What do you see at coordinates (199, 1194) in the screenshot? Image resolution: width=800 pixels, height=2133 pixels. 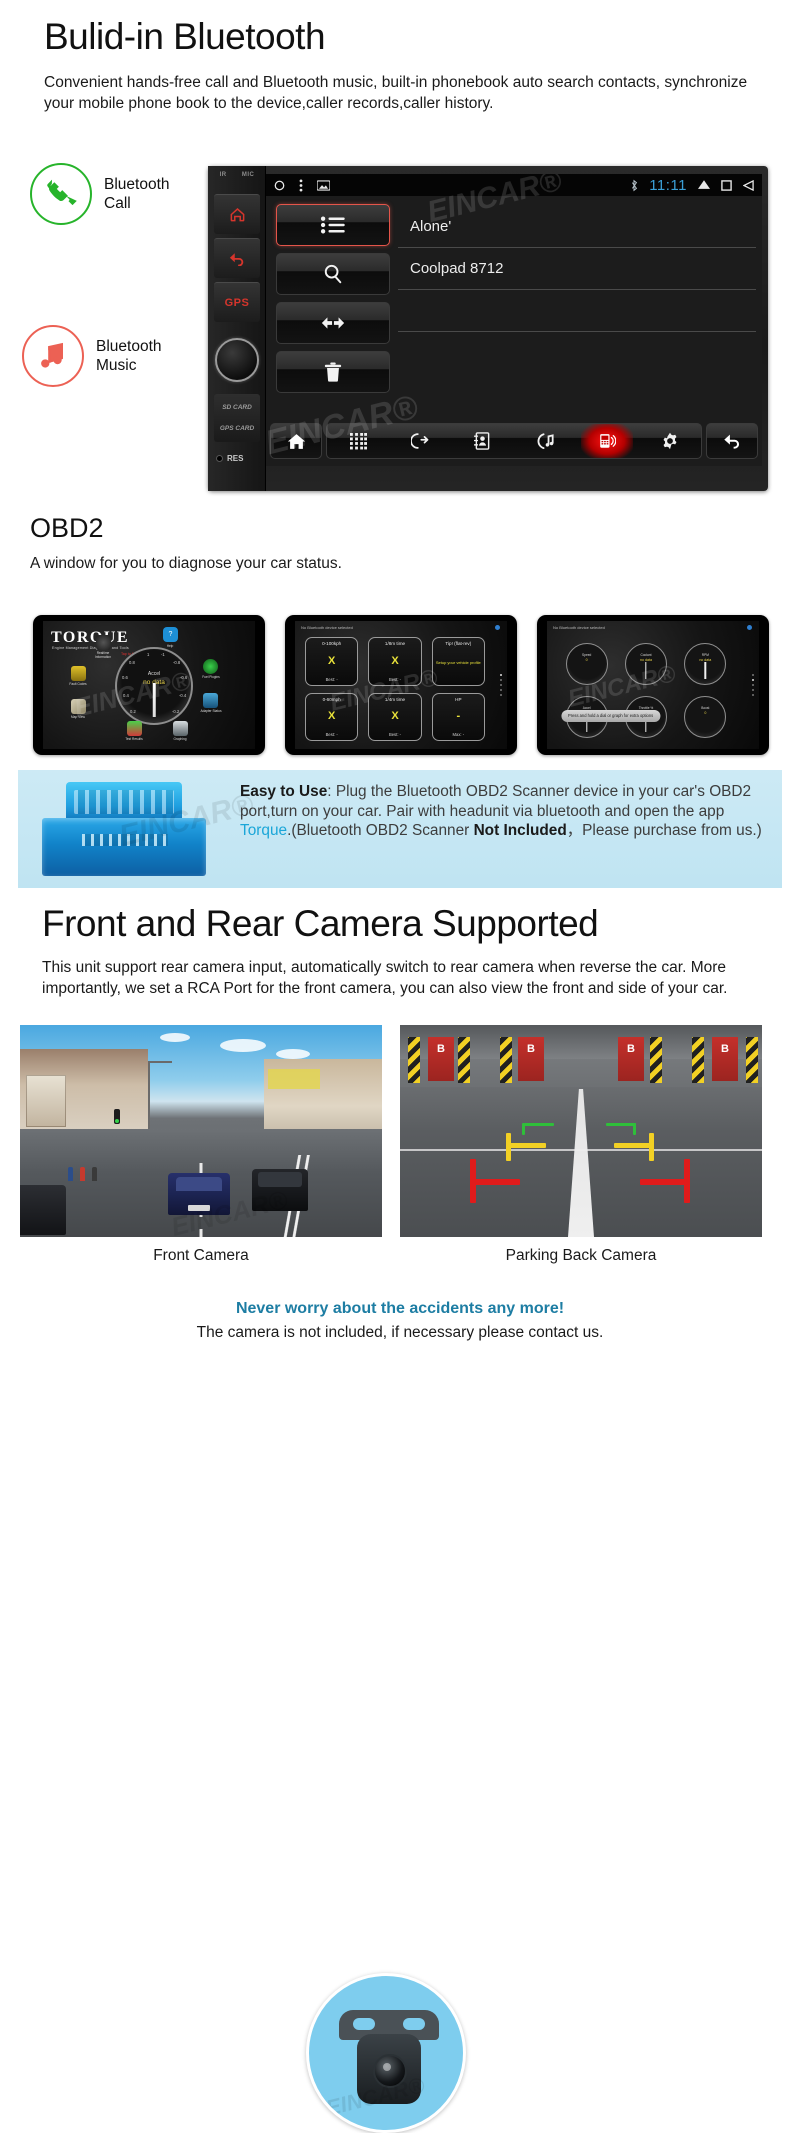 I see `lead-car` at bounding box center [199, 1194].